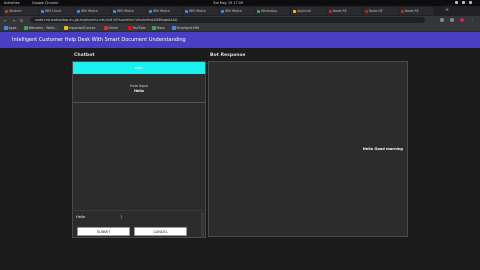 This screenshot has width=480, height=270. Describe the element at coordinates (84, 55) in the screenshot. I see `chatbot-title: Chatbot` at that location.